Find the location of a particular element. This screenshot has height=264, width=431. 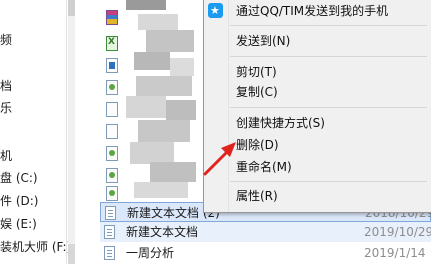

nav-item-drive-f: 装机大师 (F:) is located at coordinates (35, 247).